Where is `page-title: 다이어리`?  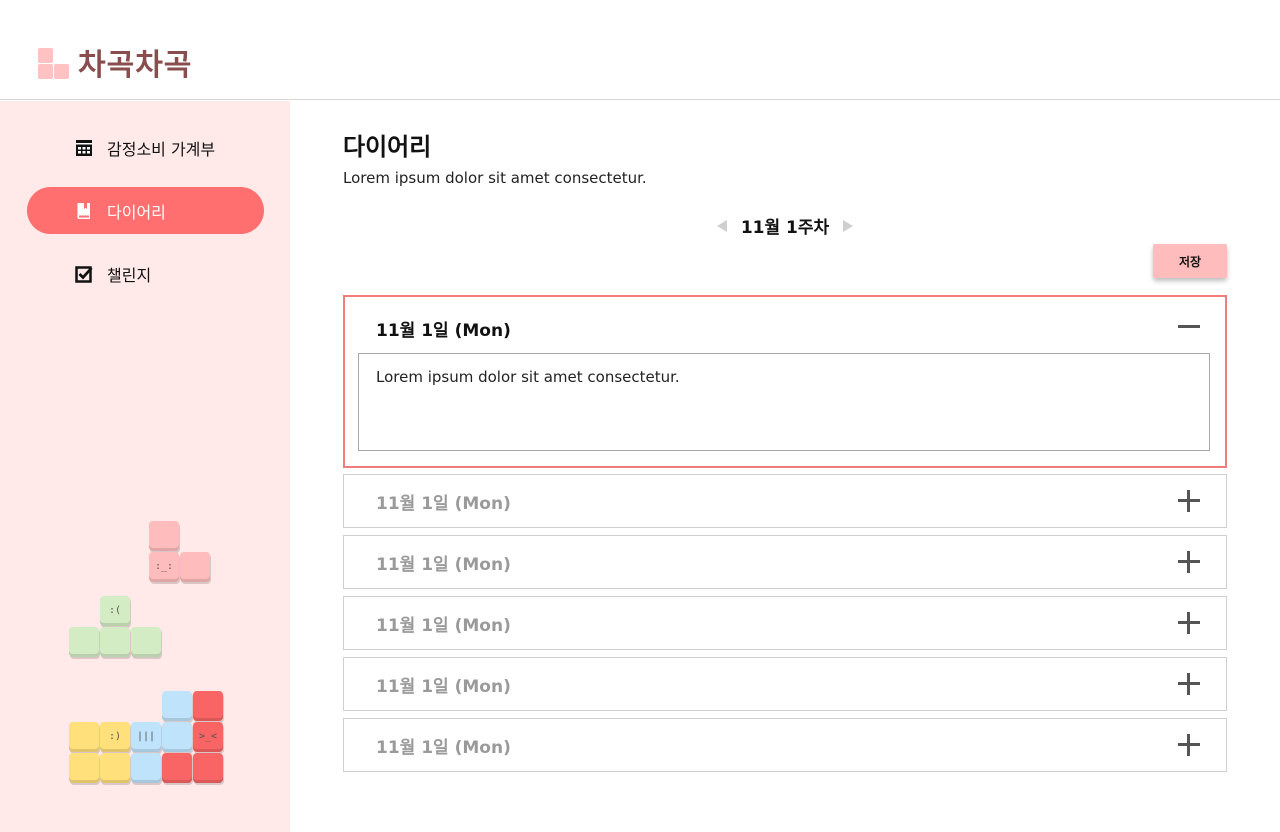
page-title: 다이어리 is located at coordinates (387, 147).